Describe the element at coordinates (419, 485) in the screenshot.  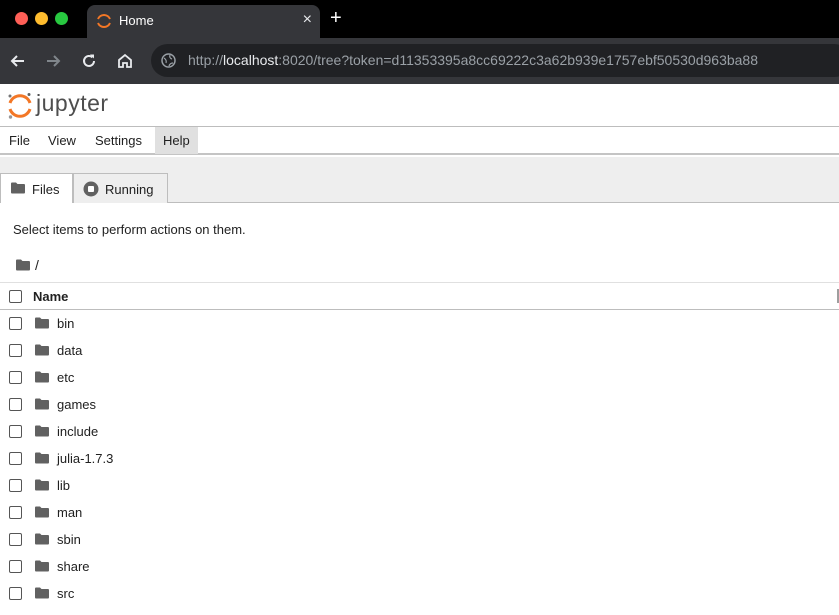
I see `list-item: lib` at that location.